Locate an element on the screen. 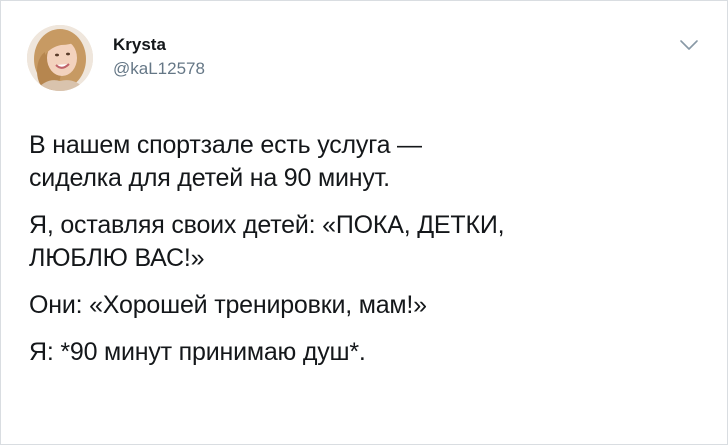  user-avatar-icon is located at coordinates (60, 58).